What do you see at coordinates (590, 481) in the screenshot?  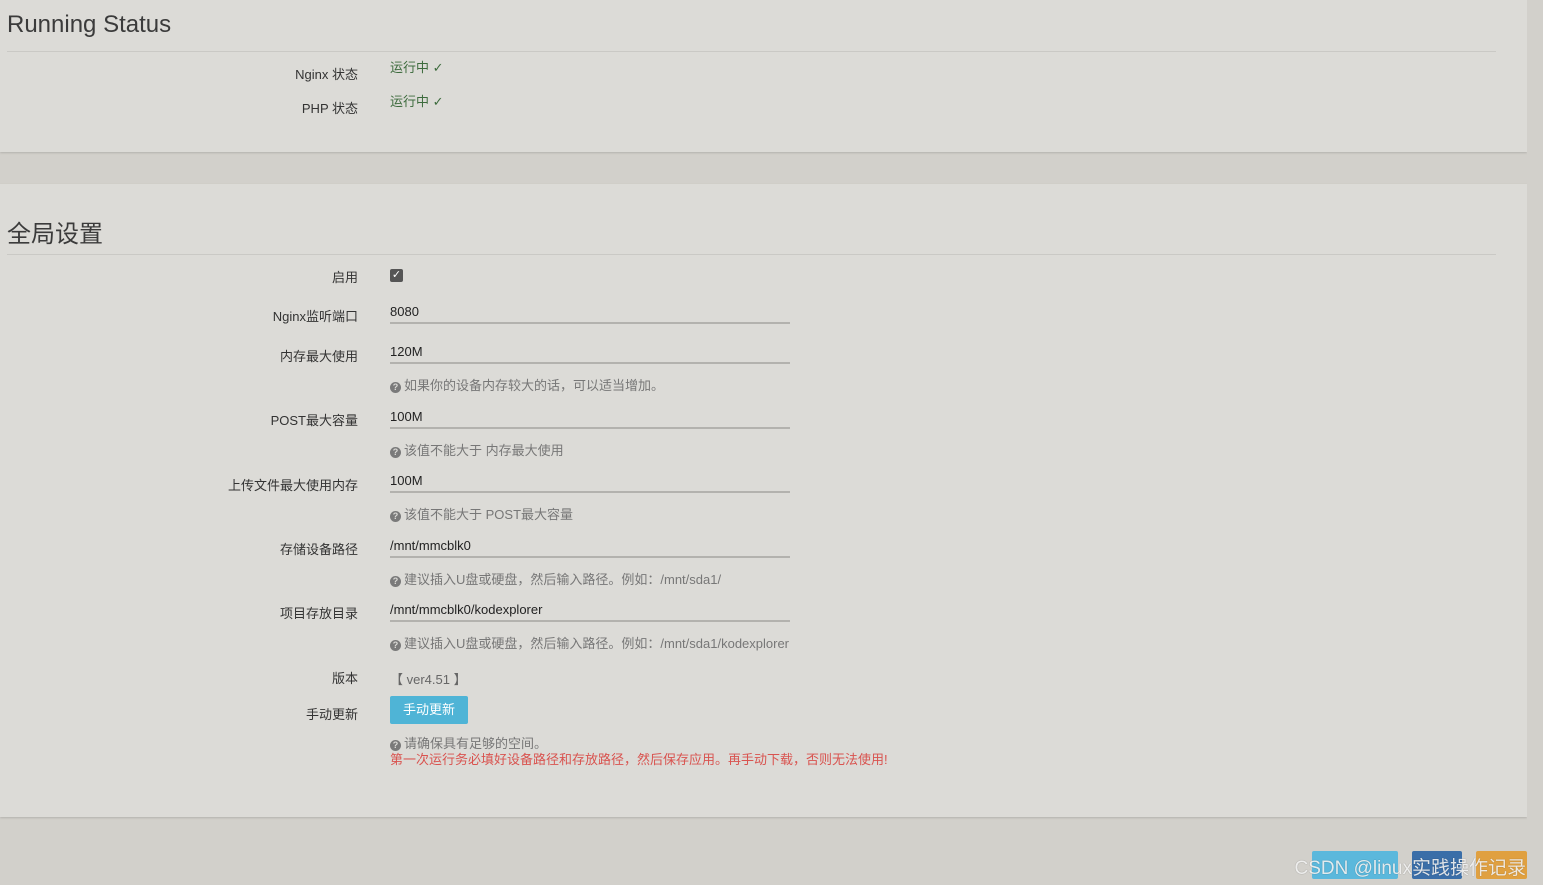 I see `upload-max-input` at bounding box center [590, 481].